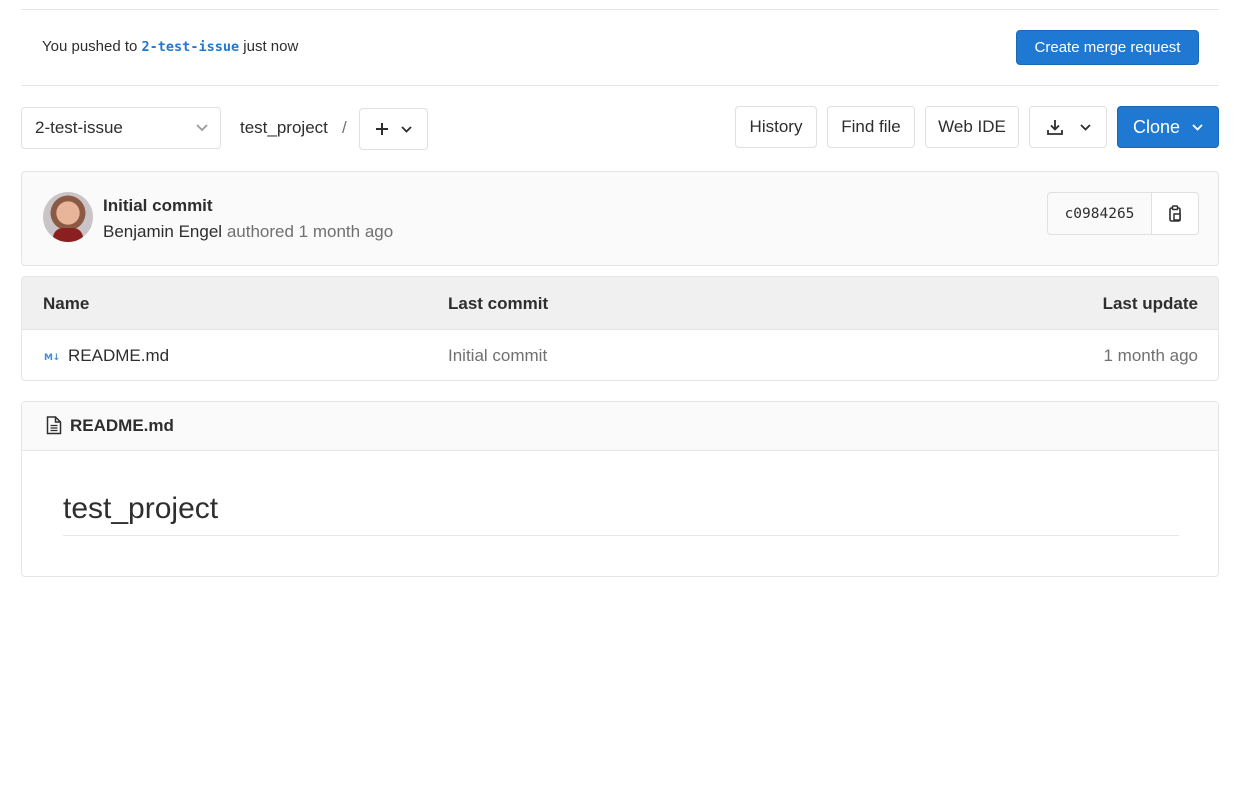 The width and height of the screenshot is (1238, 805). What do you see at coordinates (621, 535) in the screenshot?
I see `heading-underline` at bounding box center [621, 535].